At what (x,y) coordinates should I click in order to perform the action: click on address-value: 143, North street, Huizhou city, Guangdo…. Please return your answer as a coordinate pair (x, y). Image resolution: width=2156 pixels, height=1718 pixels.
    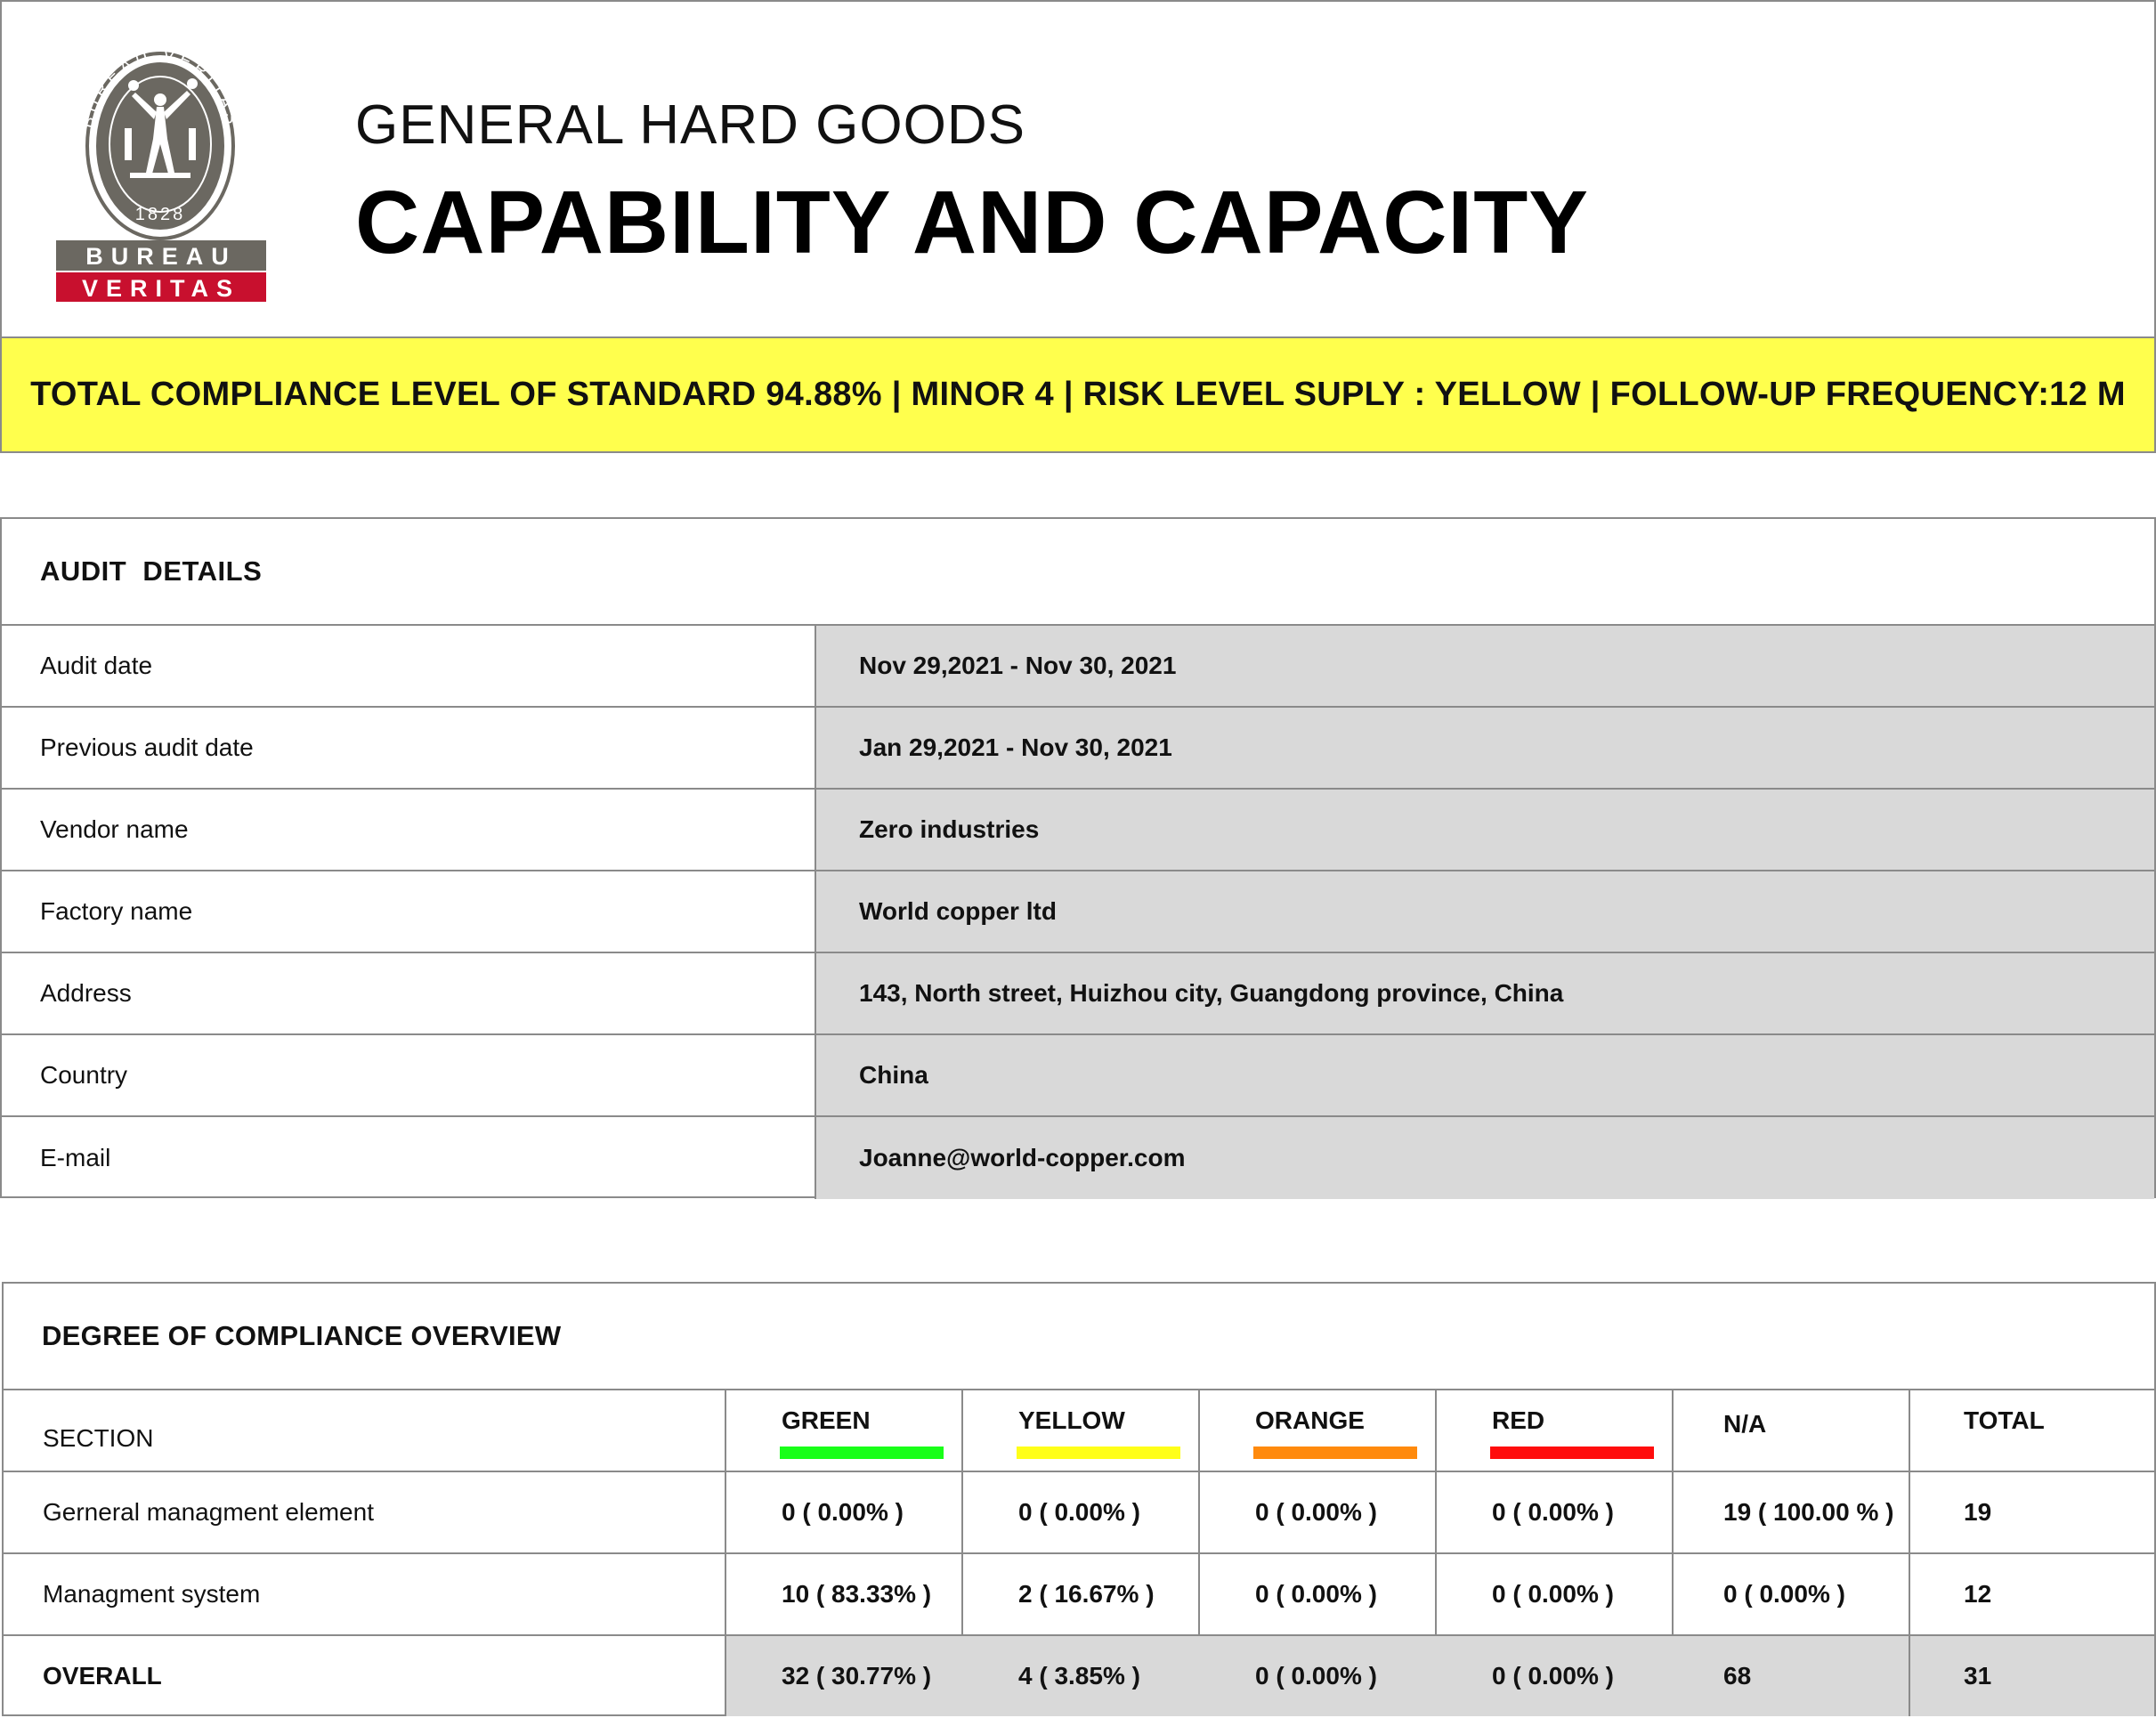
    Looking at the image, I should click on (1485, 993).